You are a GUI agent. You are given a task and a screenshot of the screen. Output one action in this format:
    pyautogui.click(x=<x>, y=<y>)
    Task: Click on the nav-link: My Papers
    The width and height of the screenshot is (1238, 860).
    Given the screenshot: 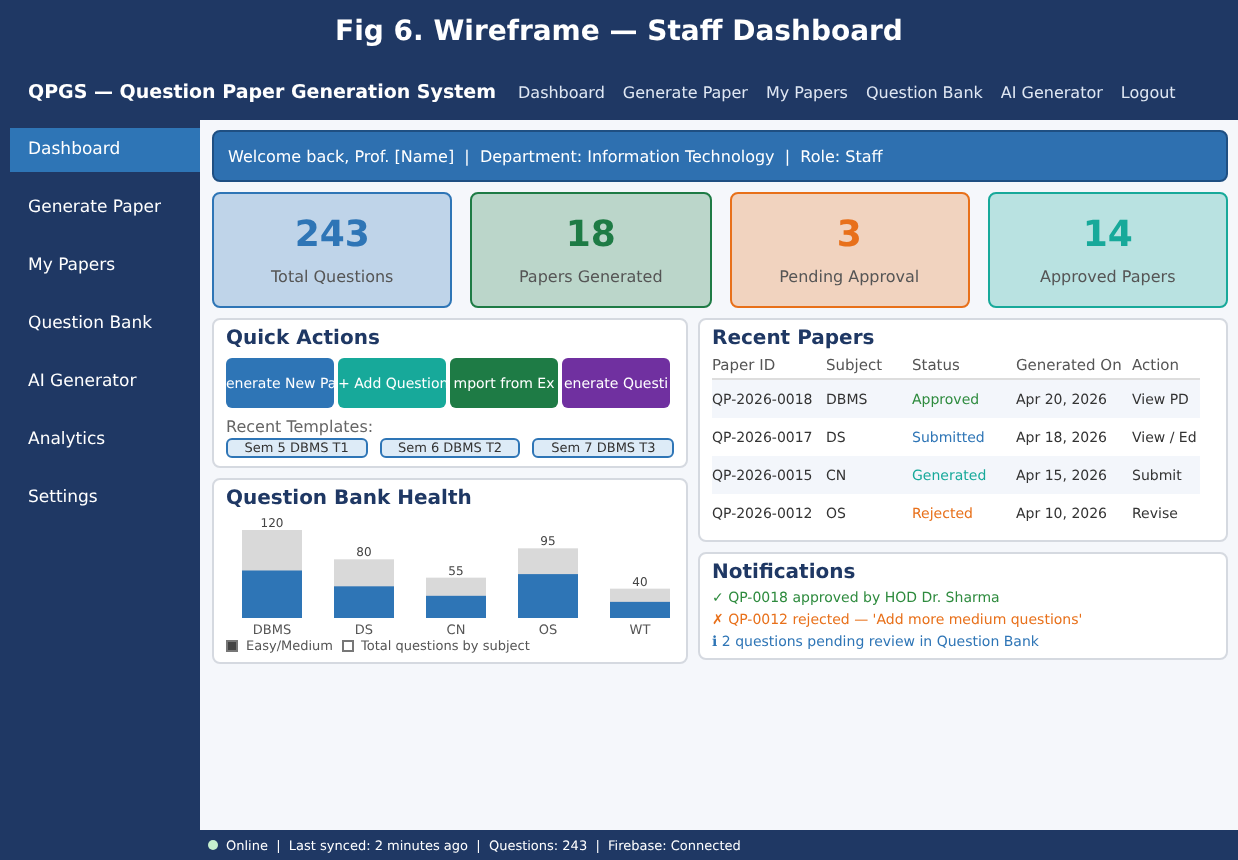 What is the action you would take?
    pyautogui.click(x=806, y=92)
    